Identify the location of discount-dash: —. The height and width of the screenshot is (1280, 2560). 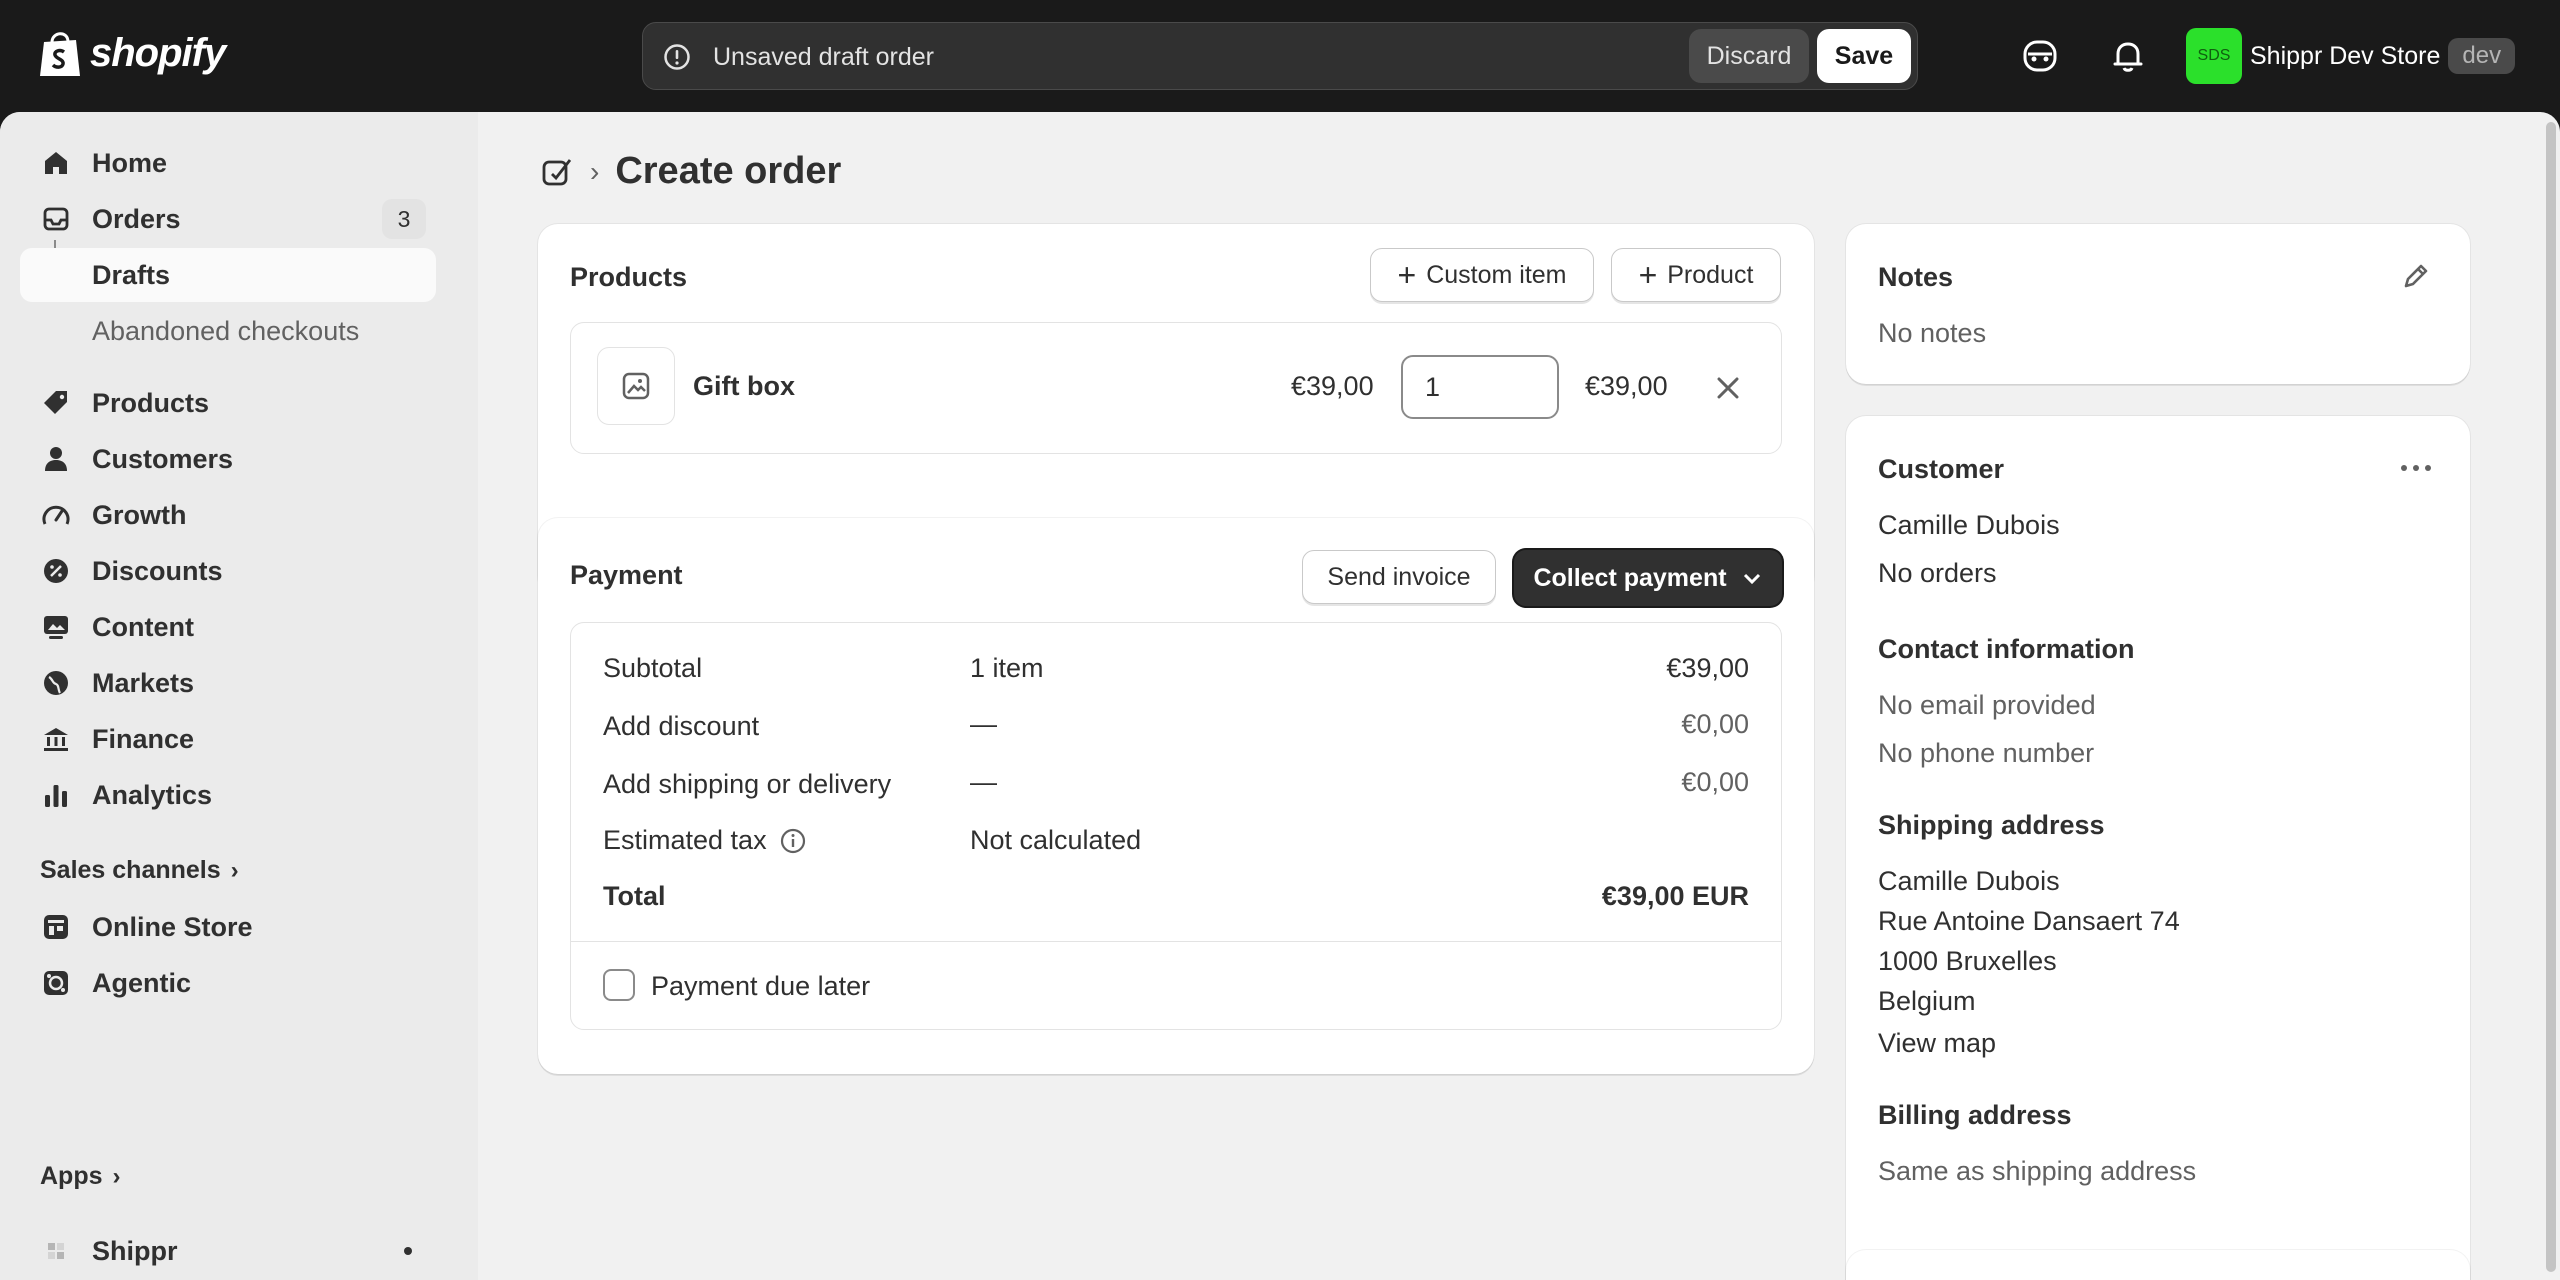
(983, 724).